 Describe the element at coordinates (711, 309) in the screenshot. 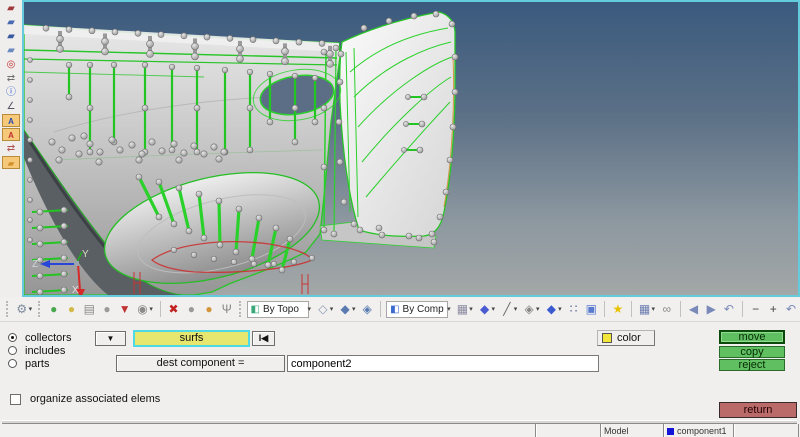

I see `nav-forward-icon: ▶` at that location.